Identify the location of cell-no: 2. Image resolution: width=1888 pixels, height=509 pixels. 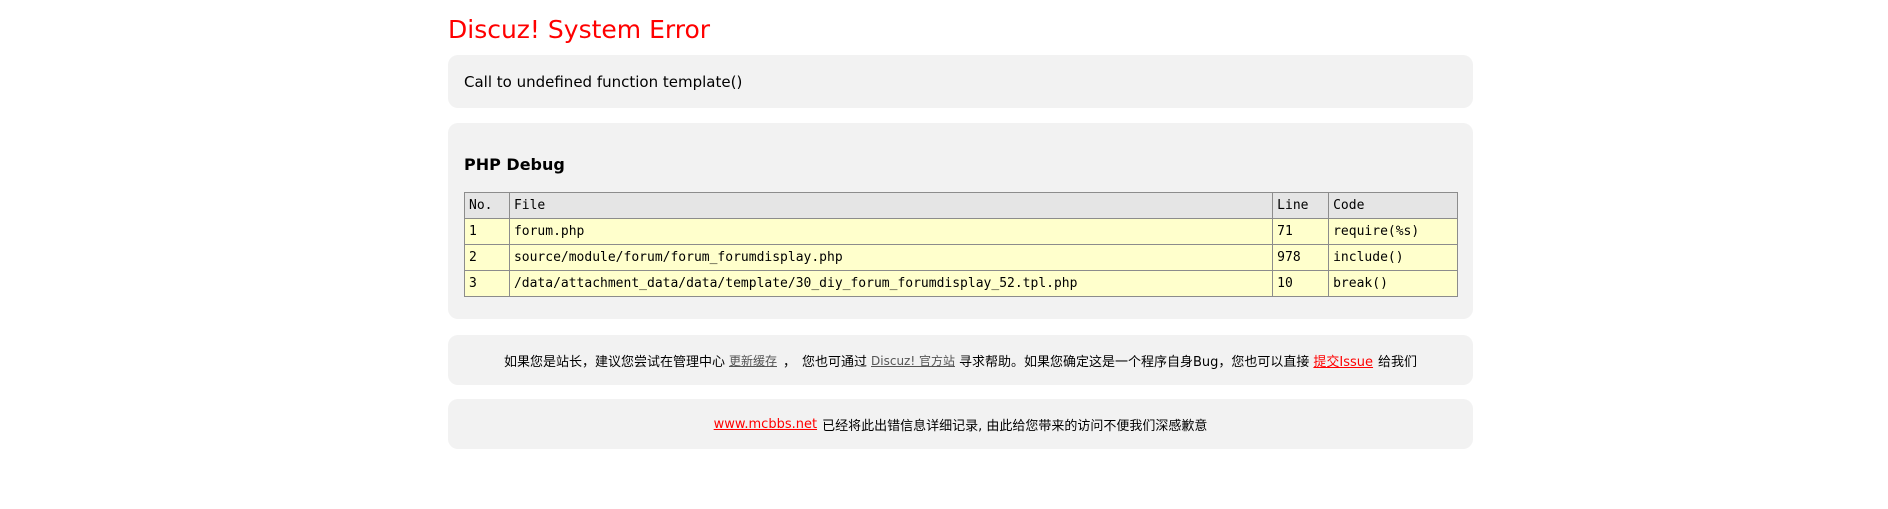
(487, 257).